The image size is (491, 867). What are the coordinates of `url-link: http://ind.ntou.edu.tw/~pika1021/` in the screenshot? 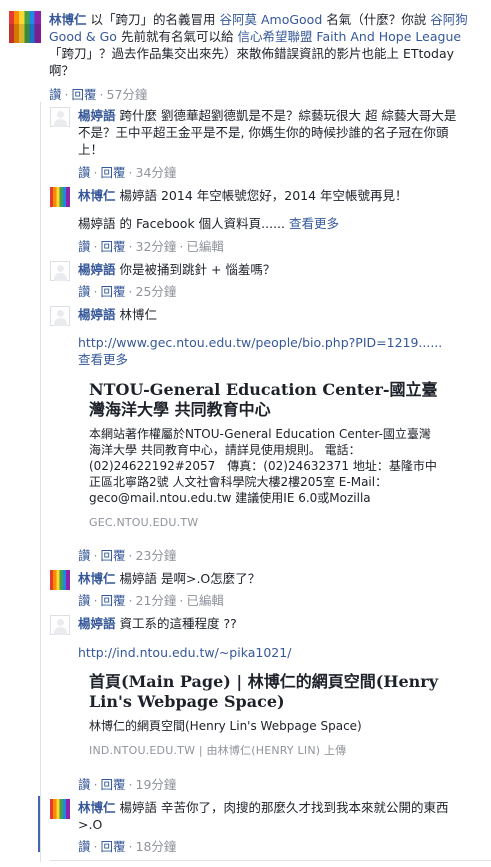 It's located at (184, 652).